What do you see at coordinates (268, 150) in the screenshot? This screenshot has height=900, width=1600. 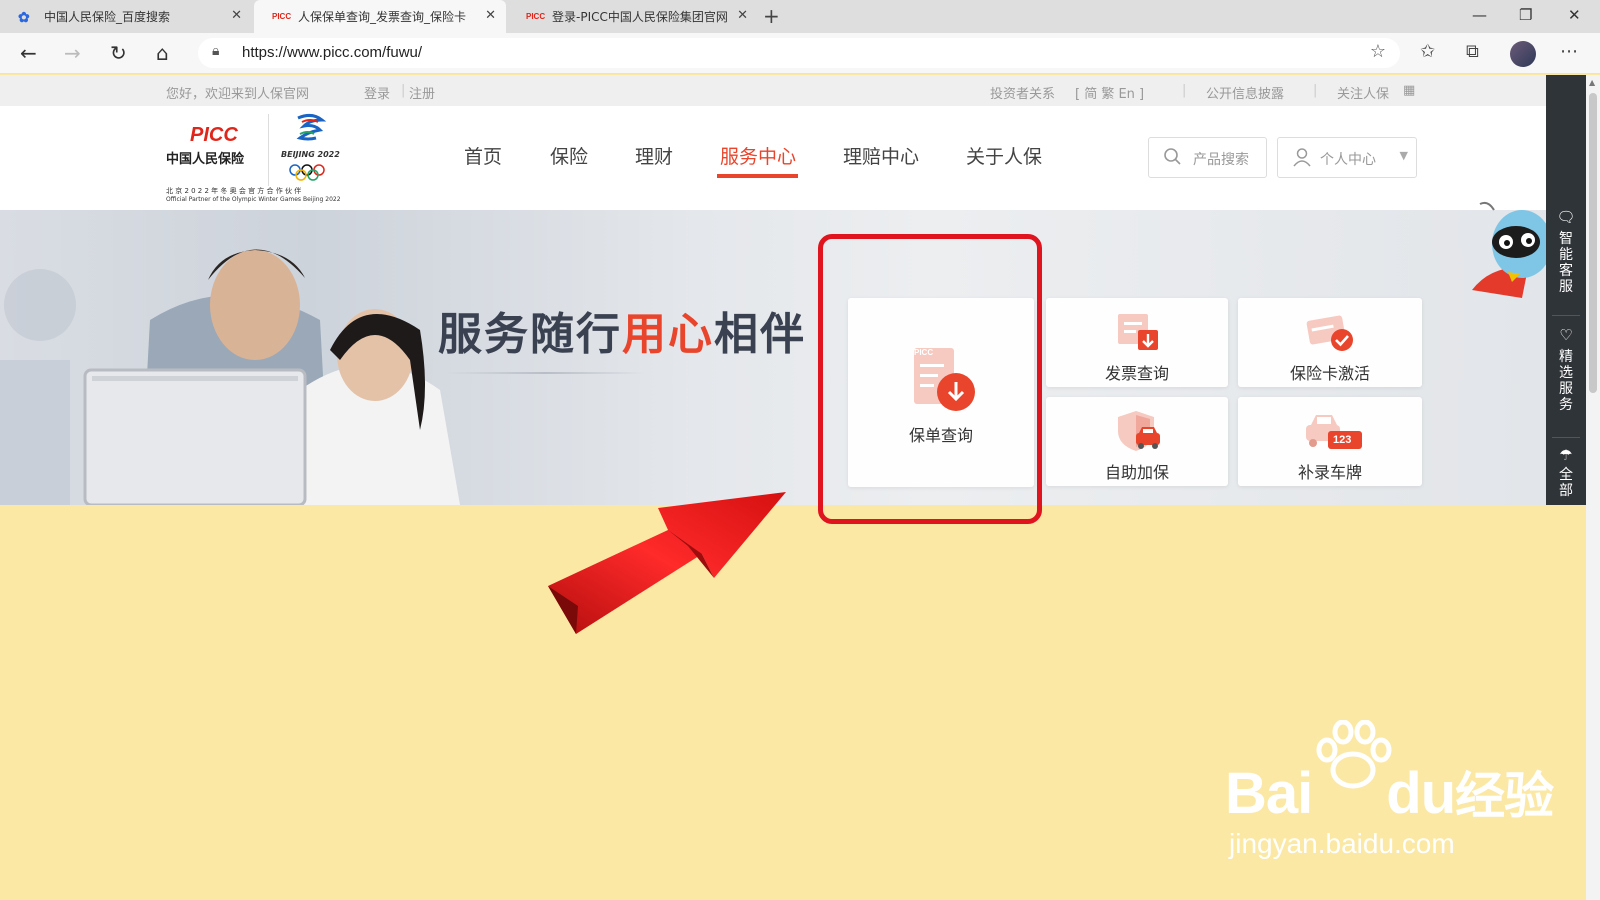 I see `logo-divider` at bounding box center [268, 150].